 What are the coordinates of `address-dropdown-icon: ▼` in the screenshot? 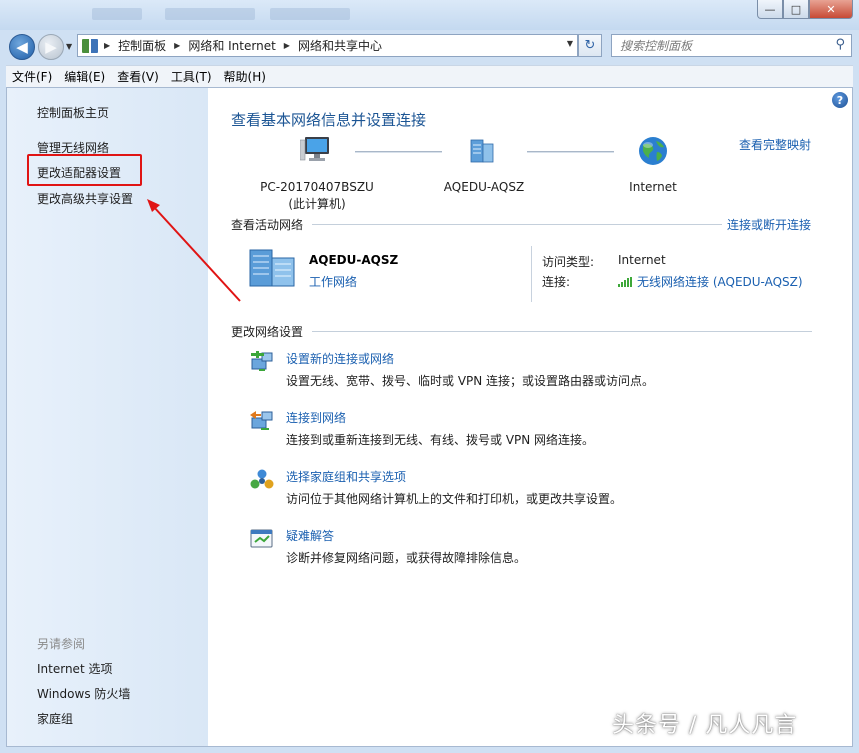 It's located at (570, 43).